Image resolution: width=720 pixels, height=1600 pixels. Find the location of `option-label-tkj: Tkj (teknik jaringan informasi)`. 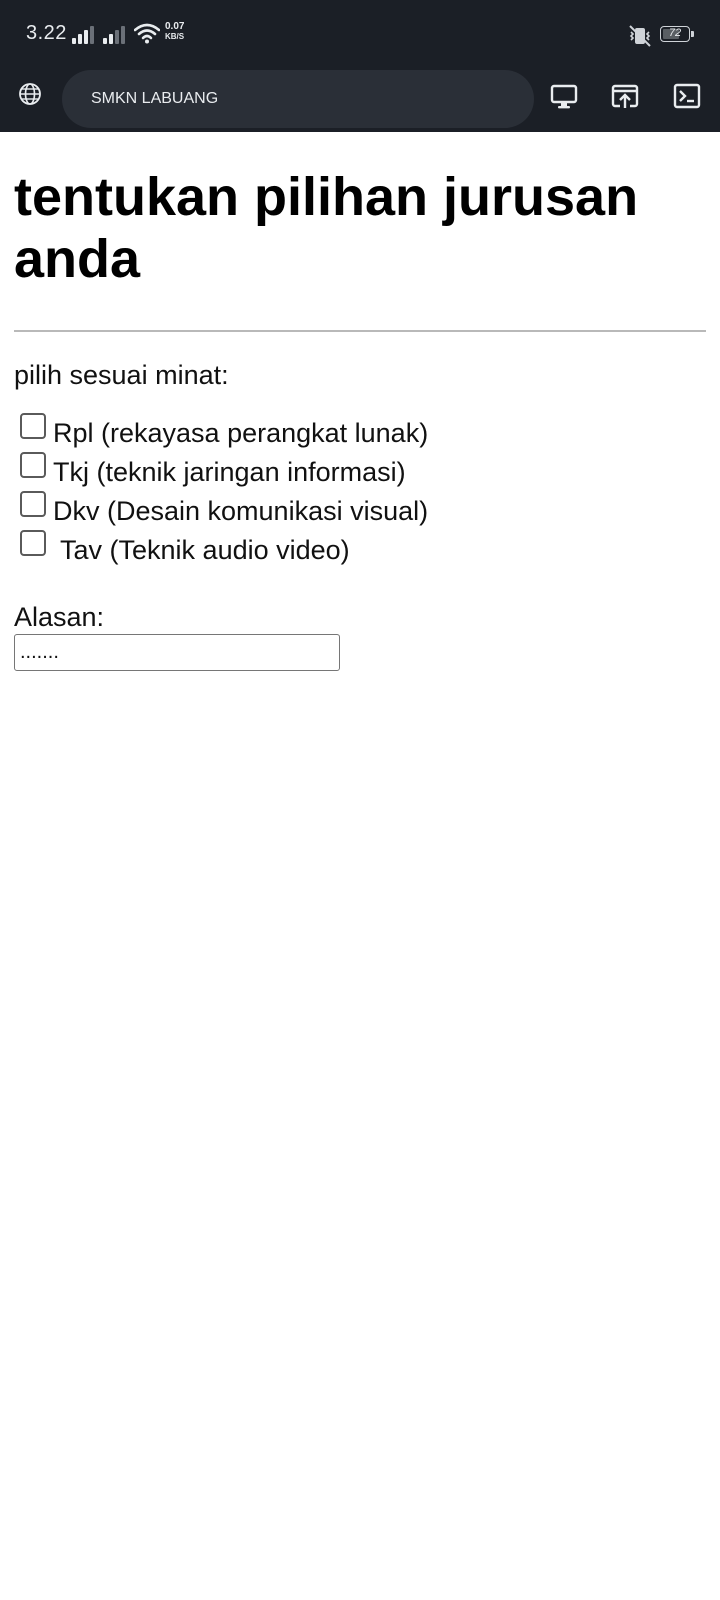

option-label-tkj: Tkj (teknik jaringan informasi) is located at coordinates (229, 472).